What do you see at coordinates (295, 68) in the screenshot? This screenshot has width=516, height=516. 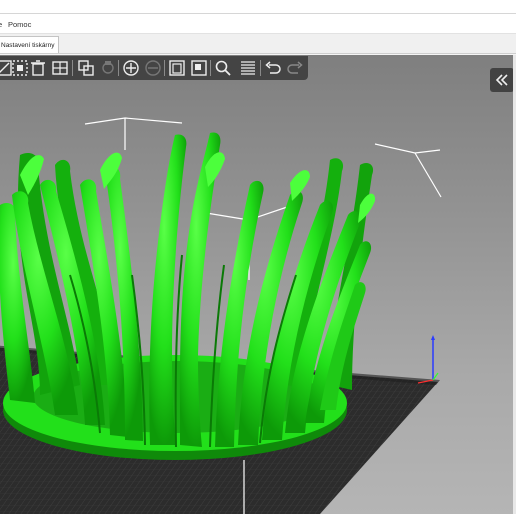 I see `redo-icon` at bounding box center [295, 68].